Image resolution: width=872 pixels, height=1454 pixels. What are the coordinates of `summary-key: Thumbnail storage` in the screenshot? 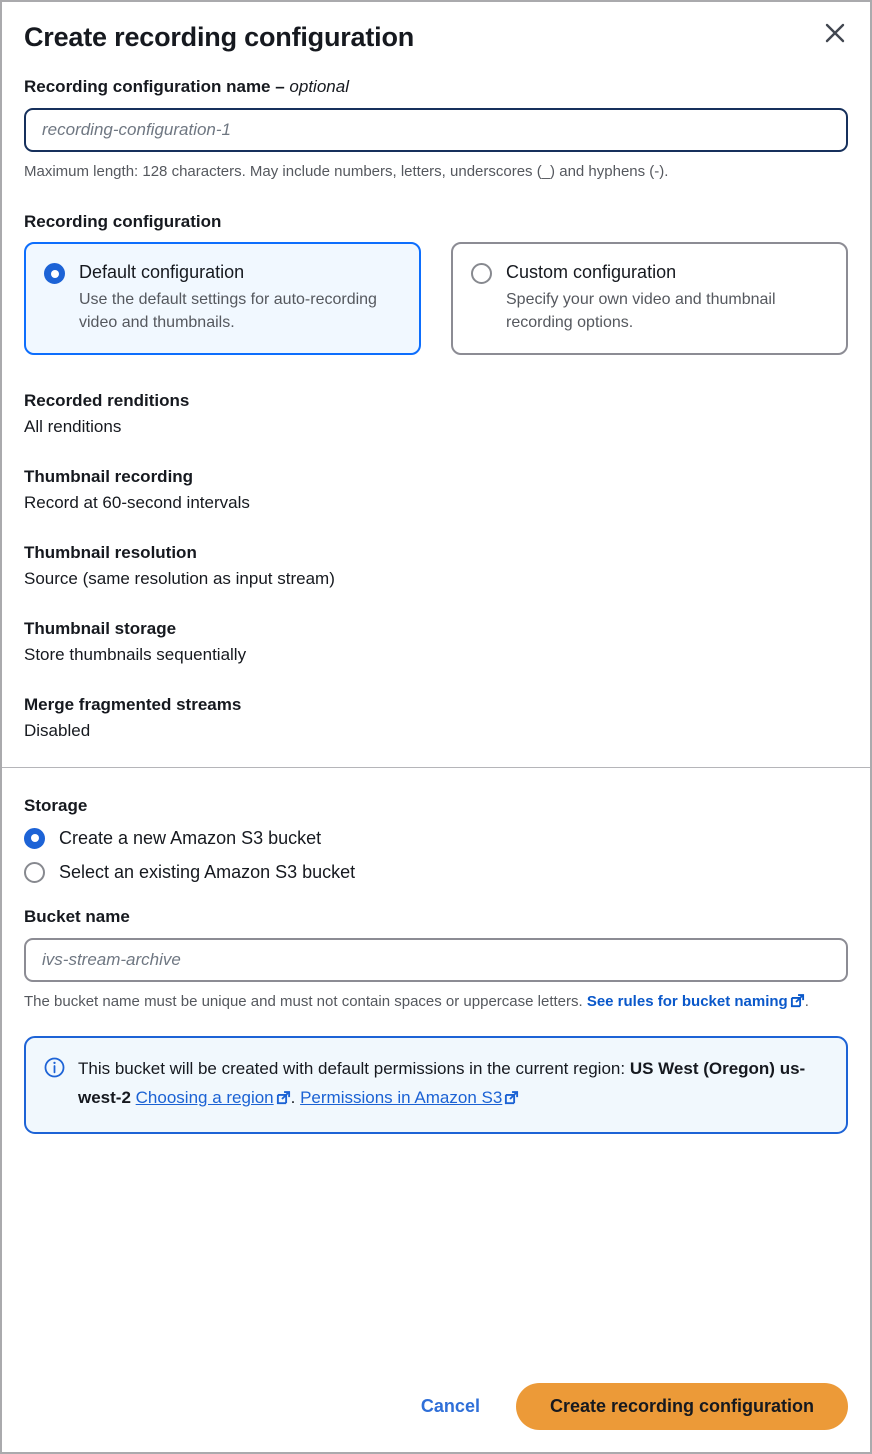 It's located at (100, 628).